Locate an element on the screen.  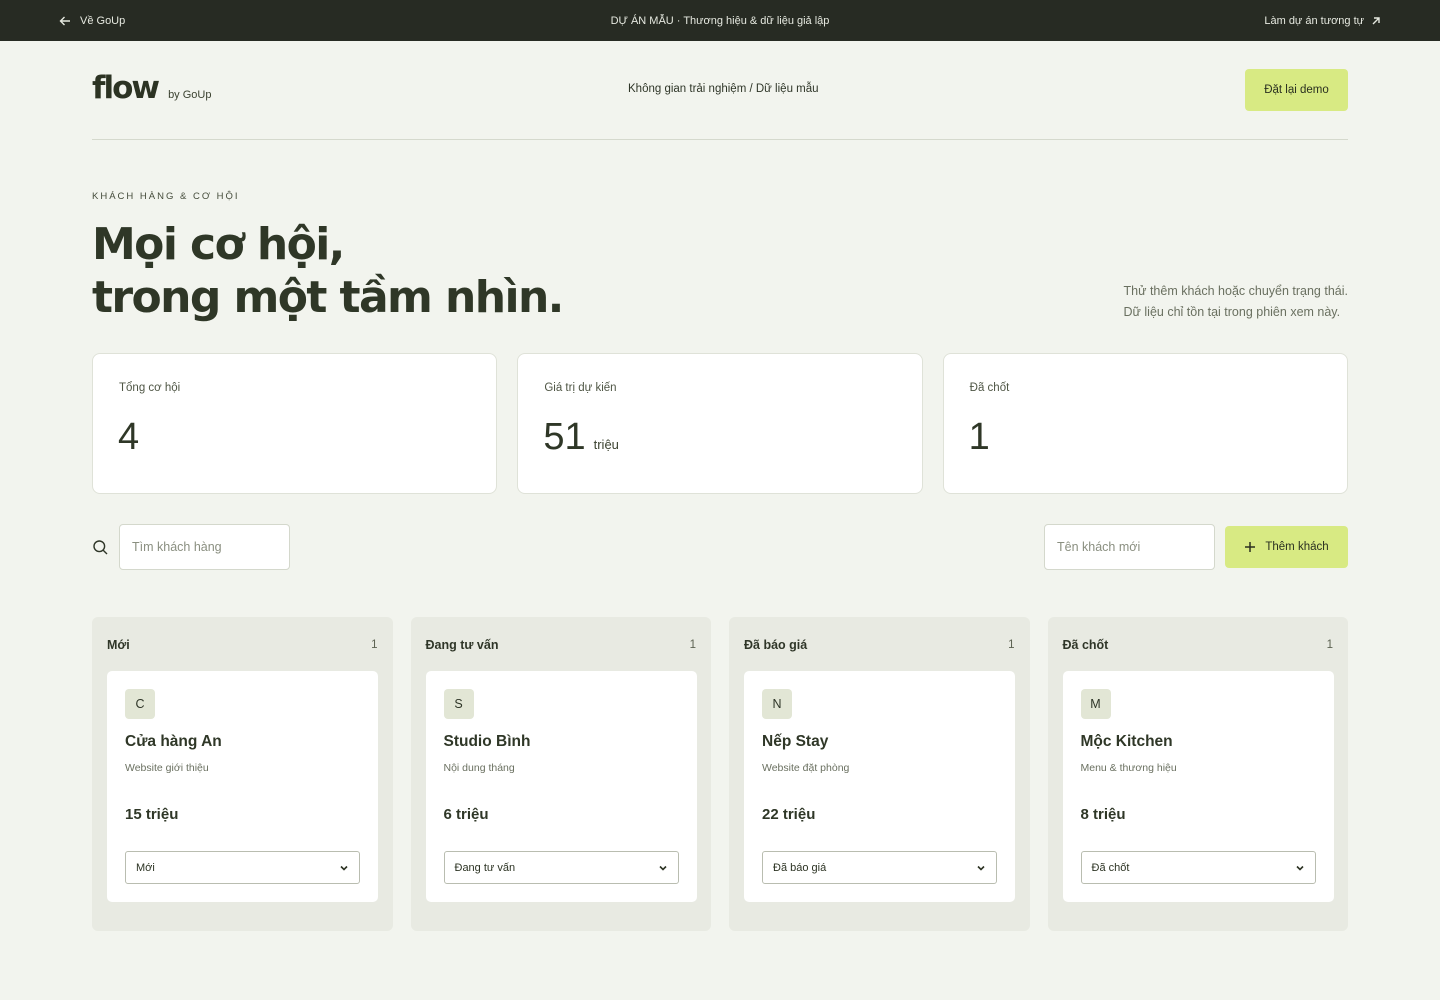
stat-number: 1 is located at coordinates (979, 437).